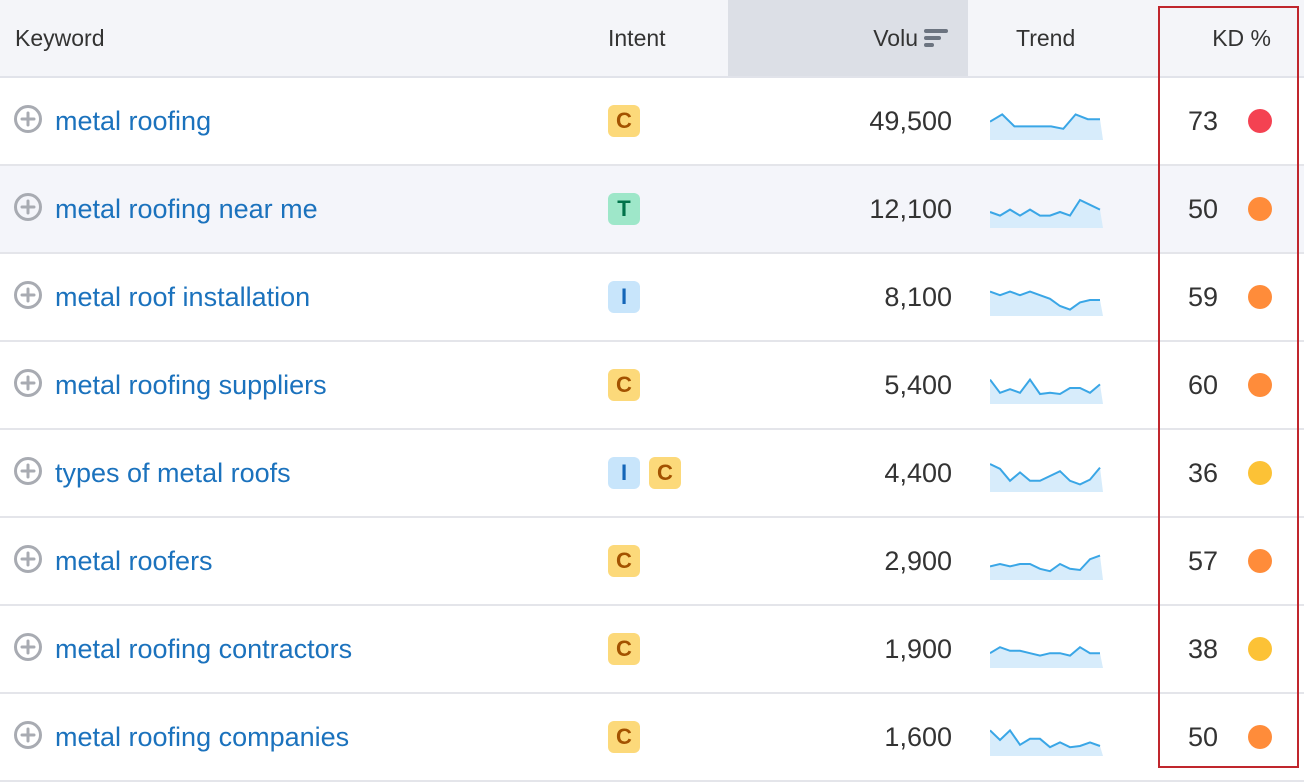 This screenshot has height=782, width=1304. Describe the element at coordinates (918, 473) in the screenshot. I see `volume-value: 4,400` at that location.